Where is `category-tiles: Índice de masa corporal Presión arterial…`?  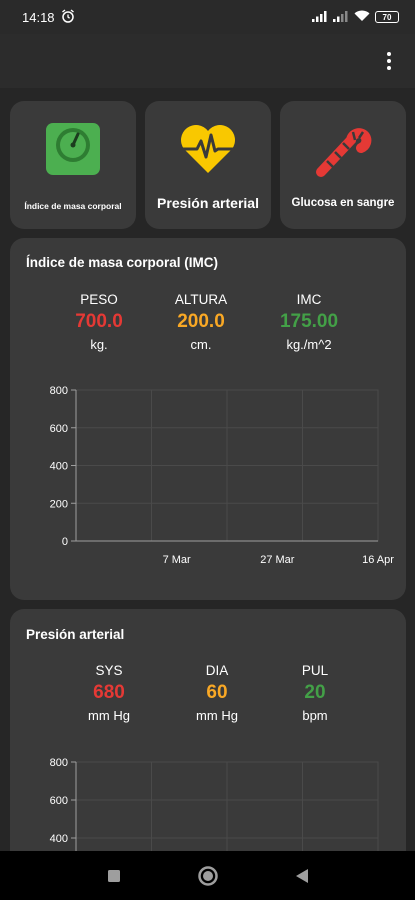
category-tiles: Índice de masa corporal Presión arterial… is located at coordinates (208, 165).